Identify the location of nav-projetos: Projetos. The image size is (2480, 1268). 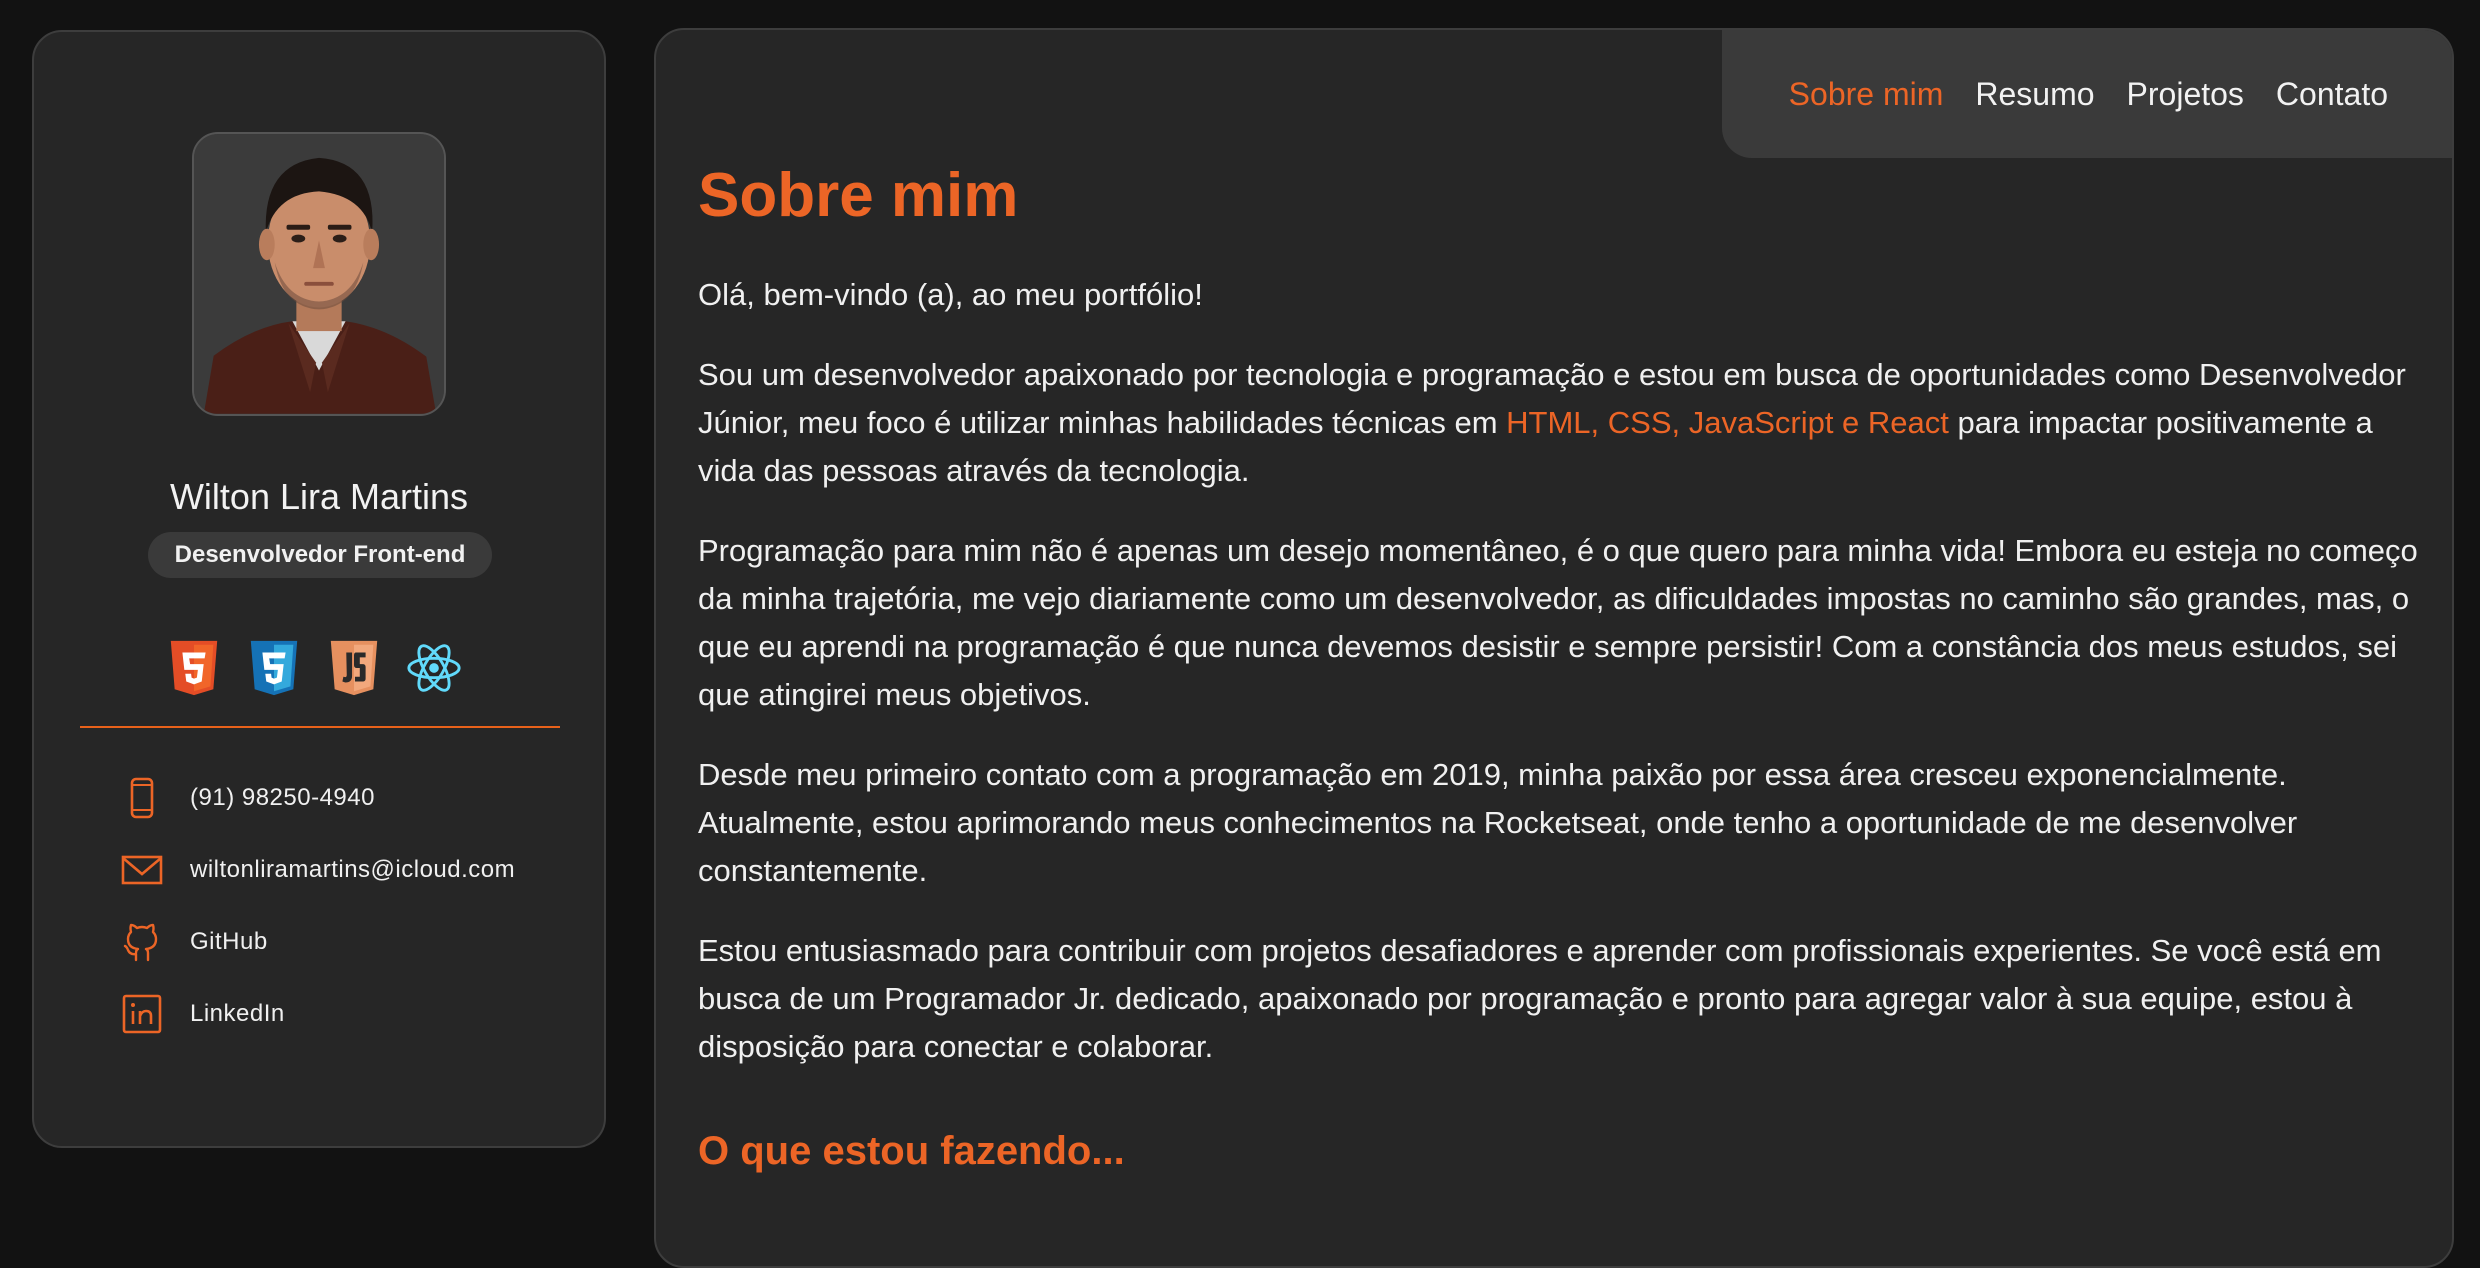
(2185, 94).